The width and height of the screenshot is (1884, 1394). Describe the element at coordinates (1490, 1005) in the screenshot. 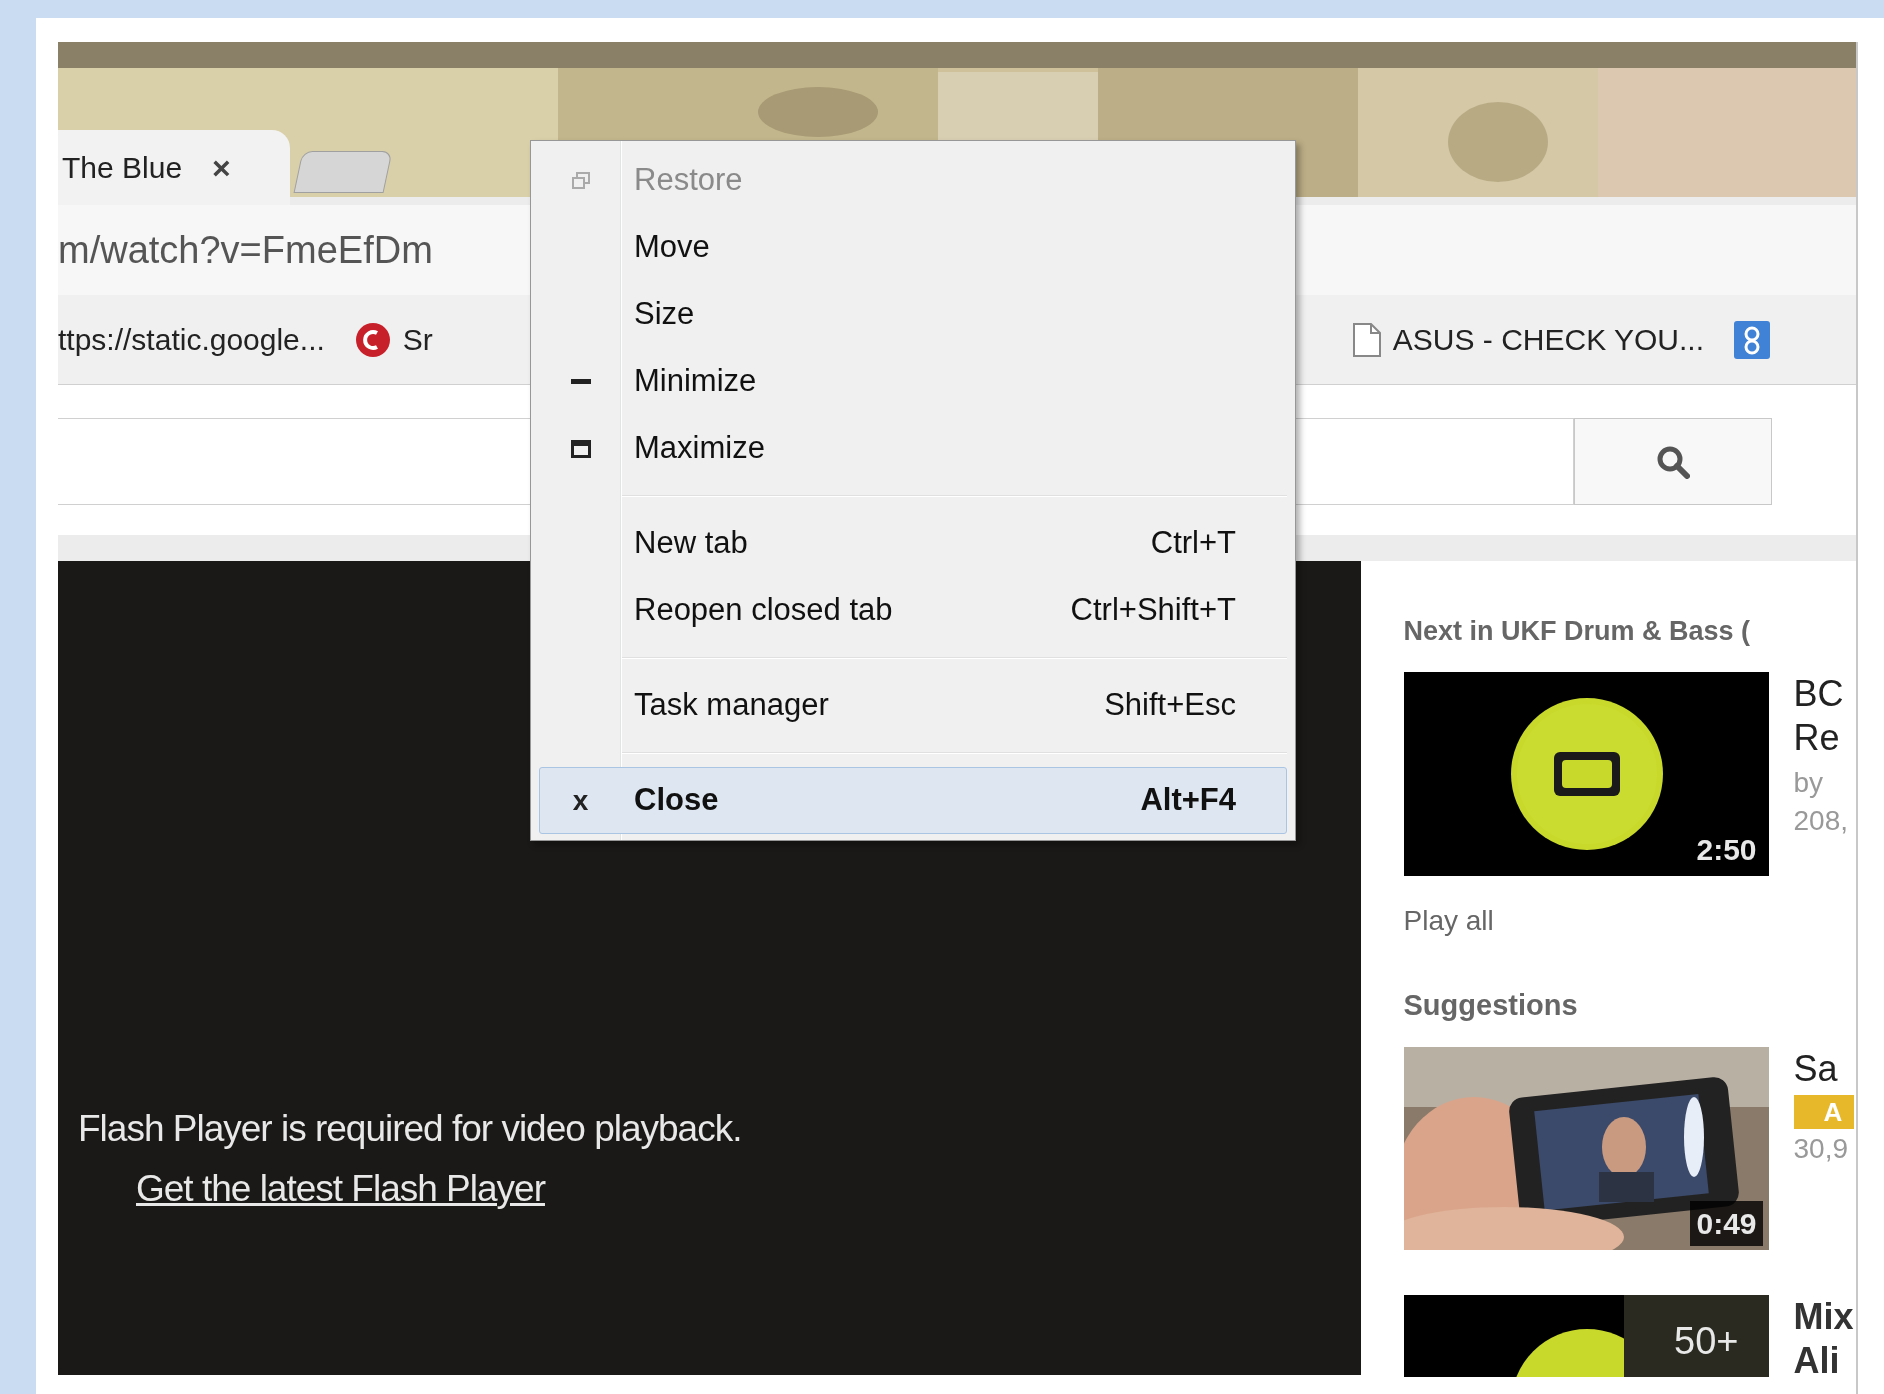

I see `section-heading: Suggestions` at that location.